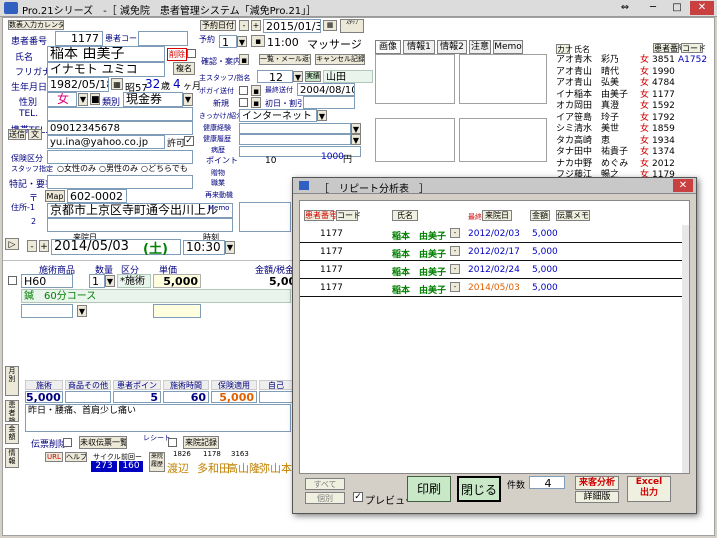 The height and width of the screenshot is (538, 717). What do you see at coordinates (565, 129) in the screenshot?
I see `patient-list-kana: シミ` at bounding box center [565, 129].